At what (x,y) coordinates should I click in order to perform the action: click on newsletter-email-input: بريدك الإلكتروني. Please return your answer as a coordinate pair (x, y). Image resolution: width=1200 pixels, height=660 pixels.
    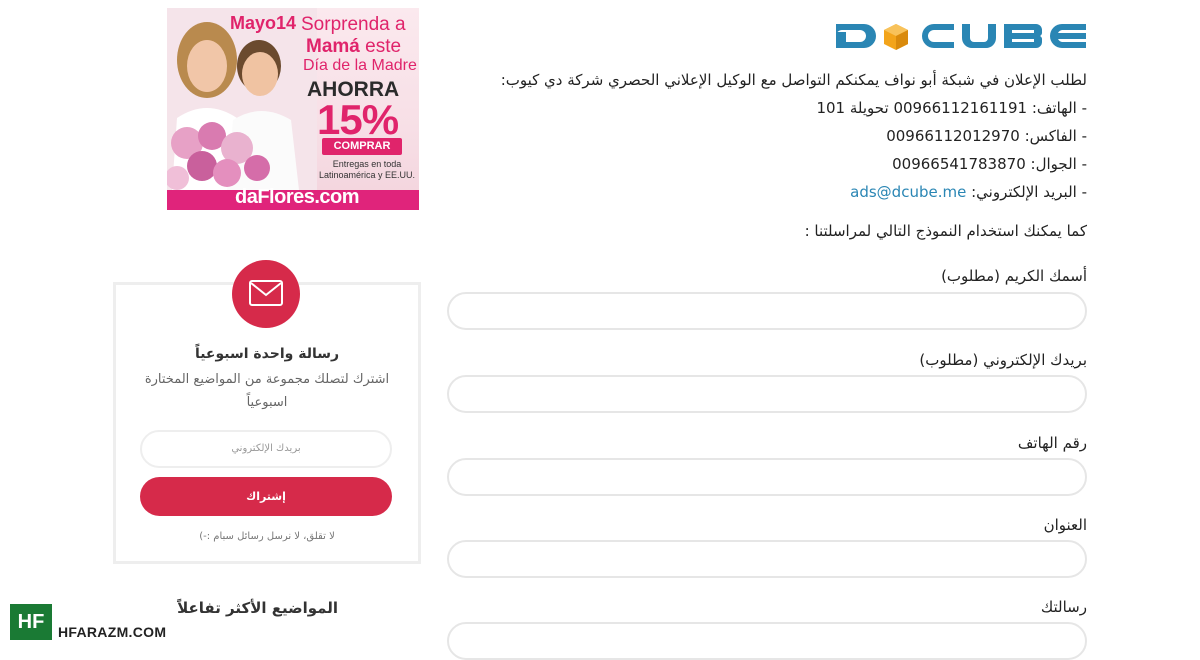
    Looking at the image, I should click on (266, 449).